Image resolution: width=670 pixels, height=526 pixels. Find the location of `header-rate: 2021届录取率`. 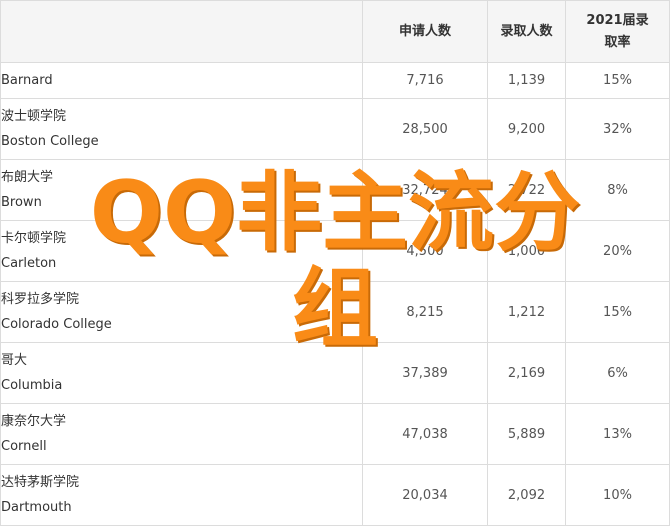

header-rate: 2021届录取率 is located at coordinates (617, 31).